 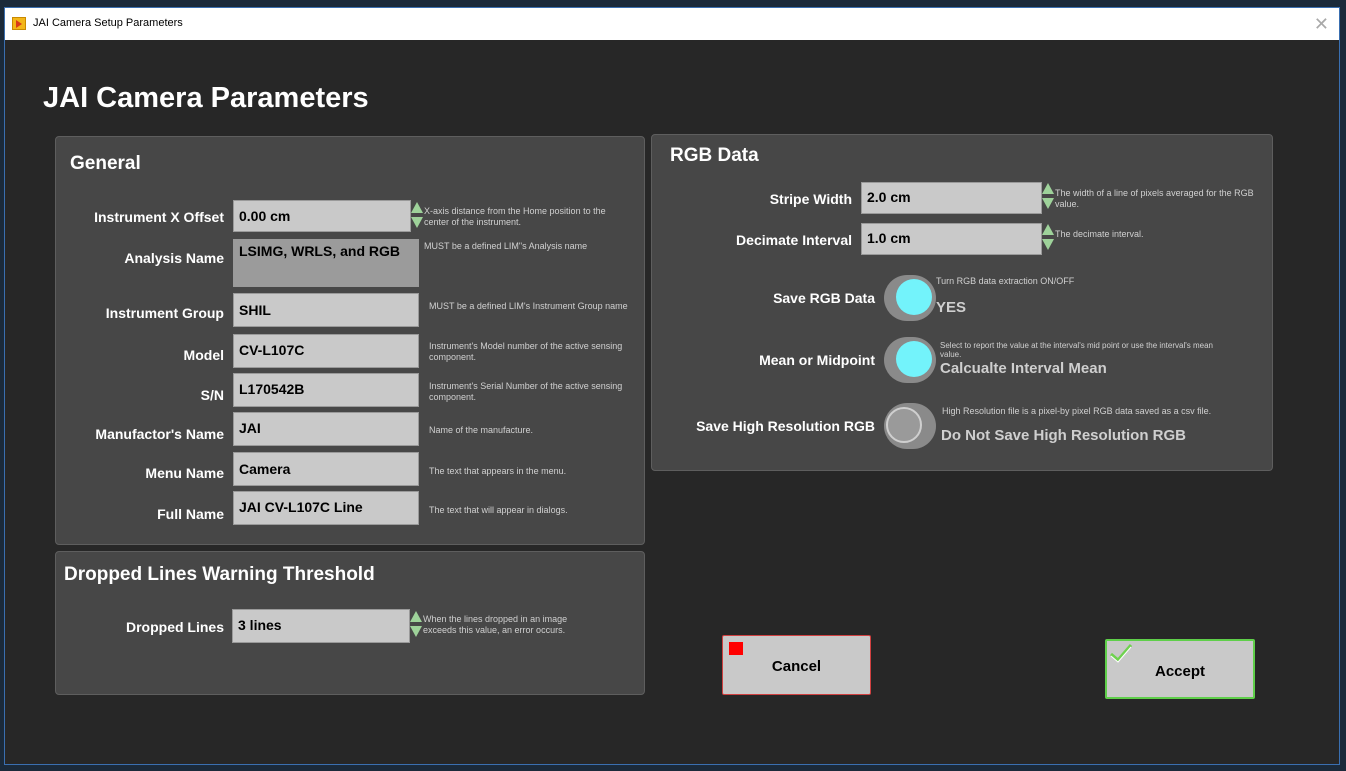 What do you see at coordinates (498, 471) in the screenshot?
I see `menu-name-desc: The text that appears in the menu.` at bounding box center [498, 471].